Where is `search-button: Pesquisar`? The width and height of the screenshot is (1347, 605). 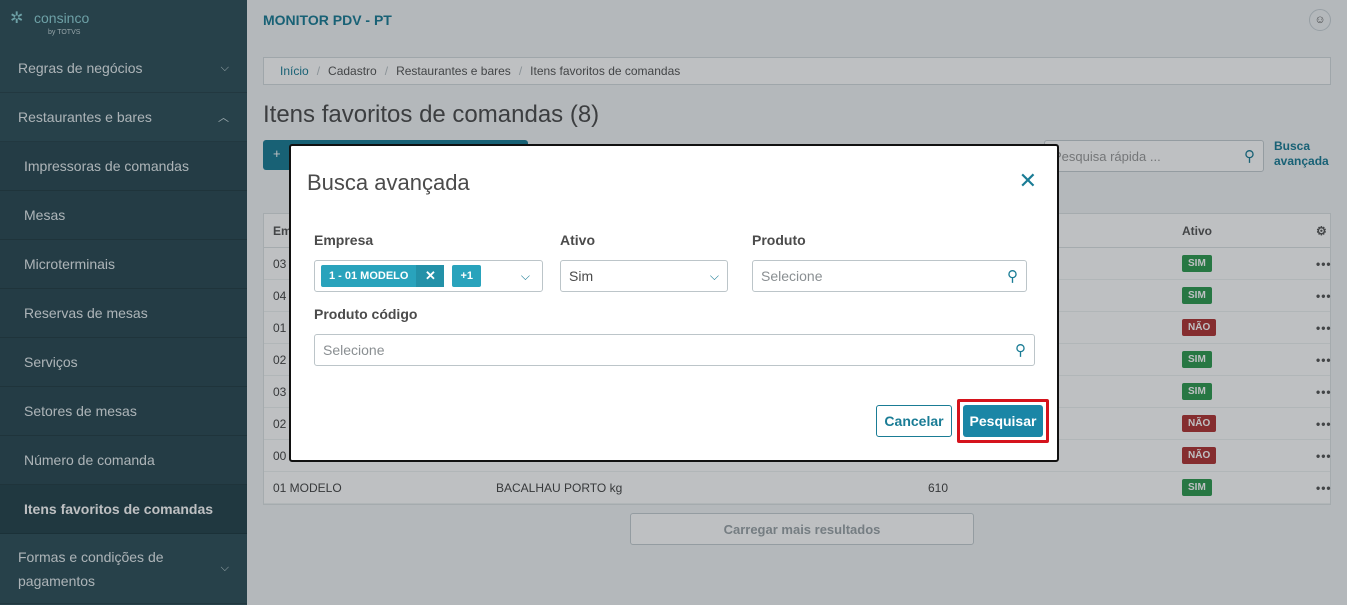 search-button: Pesquisar is located at coordinates (1003, 421).